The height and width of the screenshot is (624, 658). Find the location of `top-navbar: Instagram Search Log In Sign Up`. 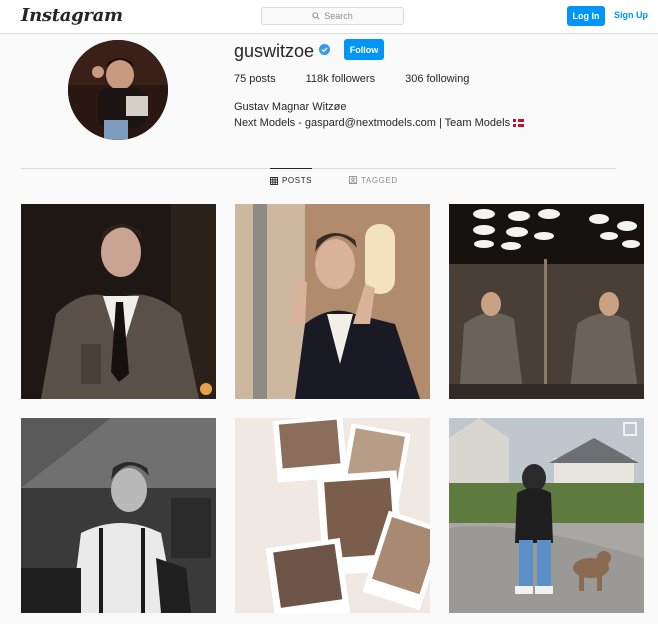

top-navbar: Instagram Search Log In Sign Up is located at coordinates (329, 17).